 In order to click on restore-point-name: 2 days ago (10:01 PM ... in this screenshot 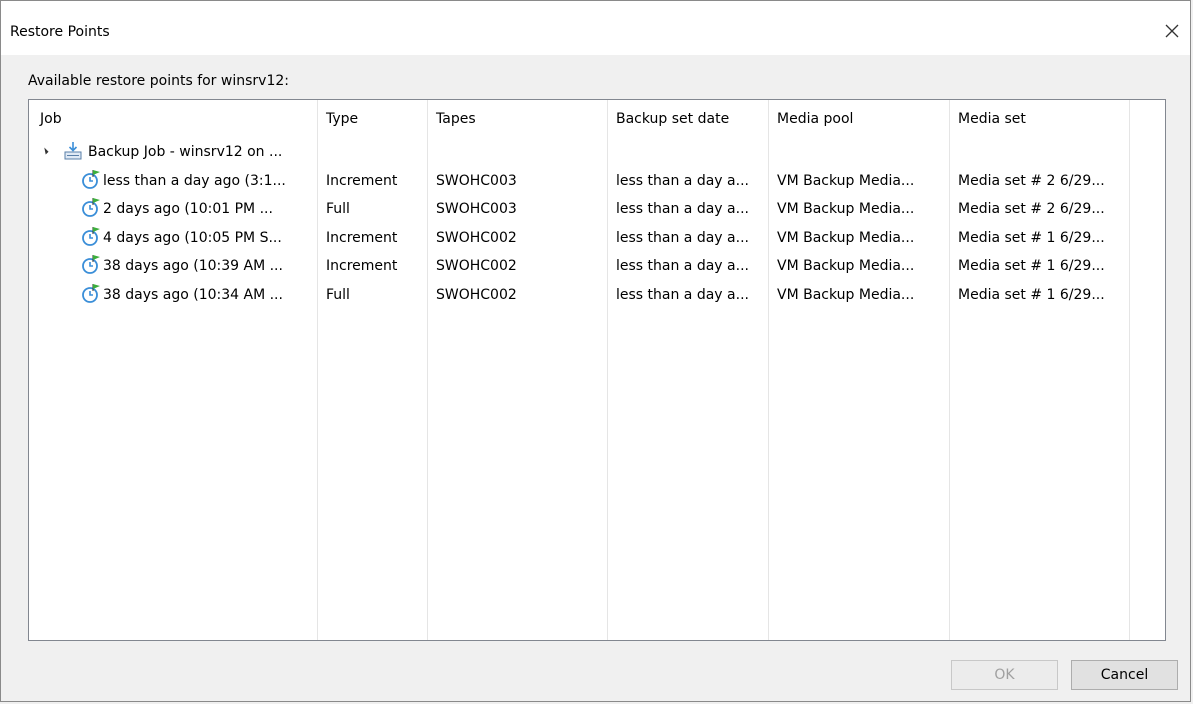, I will do `click(188, 209)`.